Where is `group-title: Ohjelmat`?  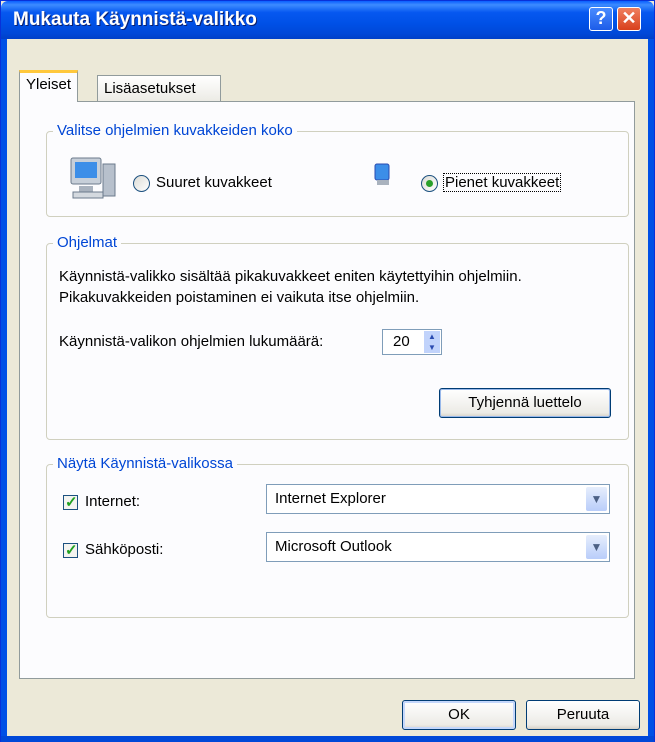
group-title: Ohjelmat is located at coordinates (87, 242).